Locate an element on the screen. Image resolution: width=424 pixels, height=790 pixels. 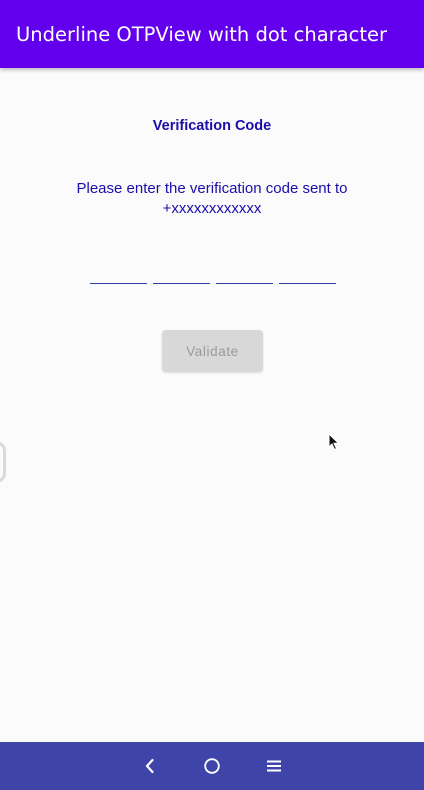
nav-back-button is located at coordinates (150, 766).